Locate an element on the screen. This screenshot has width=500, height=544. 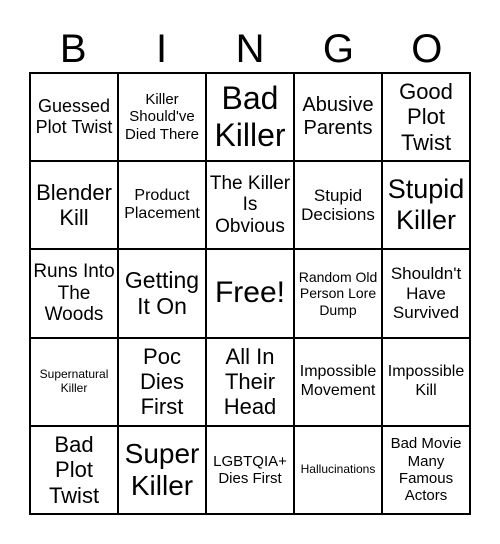
bingo-cell: Bad Killer is located at coordinates (250, 117).